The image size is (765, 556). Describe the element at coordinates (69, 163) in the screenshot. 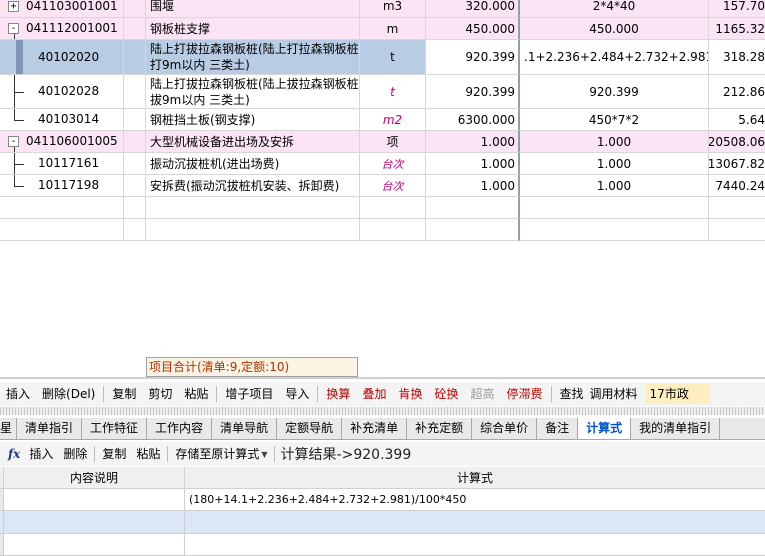

I see `item-code: 10117161` at that location.